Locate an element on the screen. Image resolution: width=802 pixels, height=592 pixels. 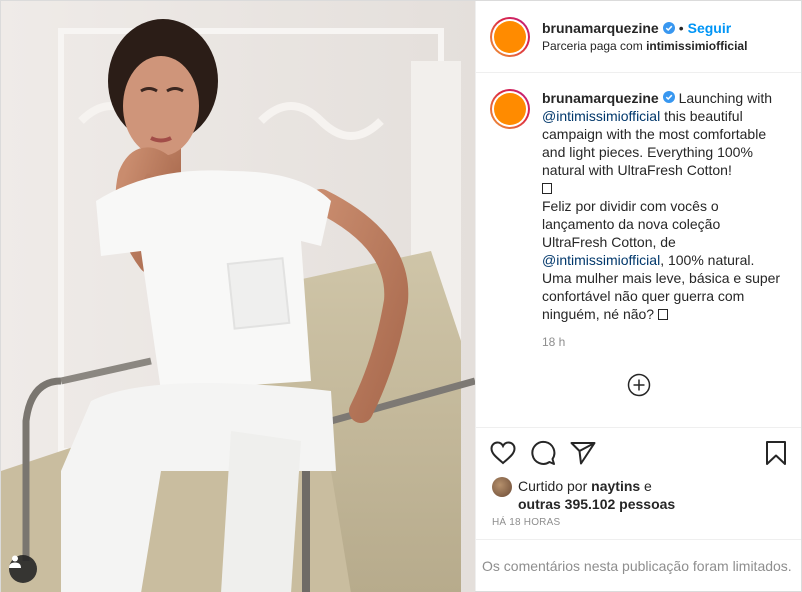
heart-icon is located at coordinates (503, 452).